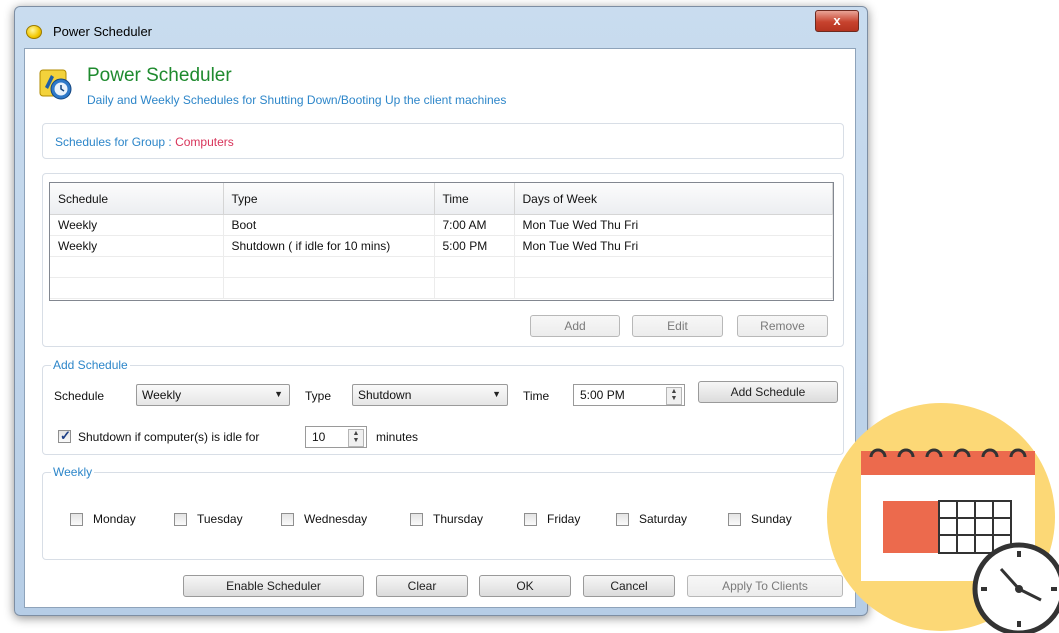  I want to click on schedule-select: Weekly ▼, so click(213, 395).